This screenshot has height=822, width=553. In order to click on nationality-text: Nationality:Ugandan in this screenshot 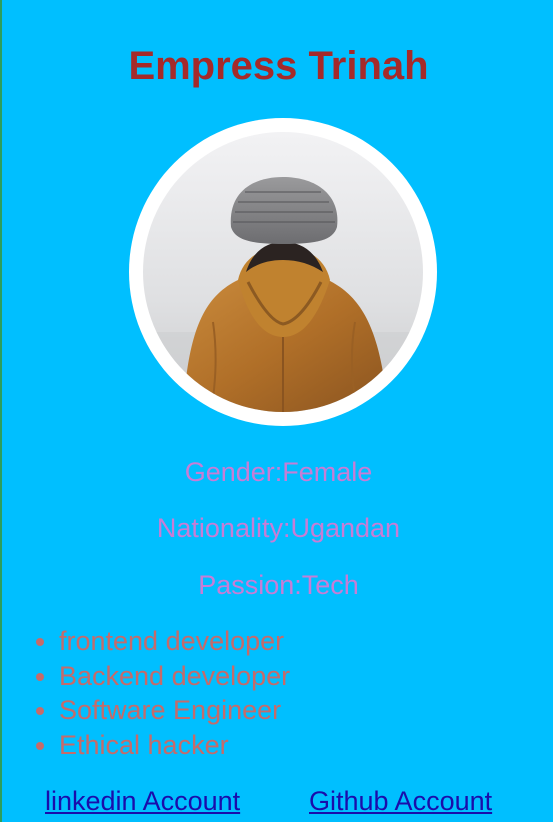, I will do `click(278, 528)`.